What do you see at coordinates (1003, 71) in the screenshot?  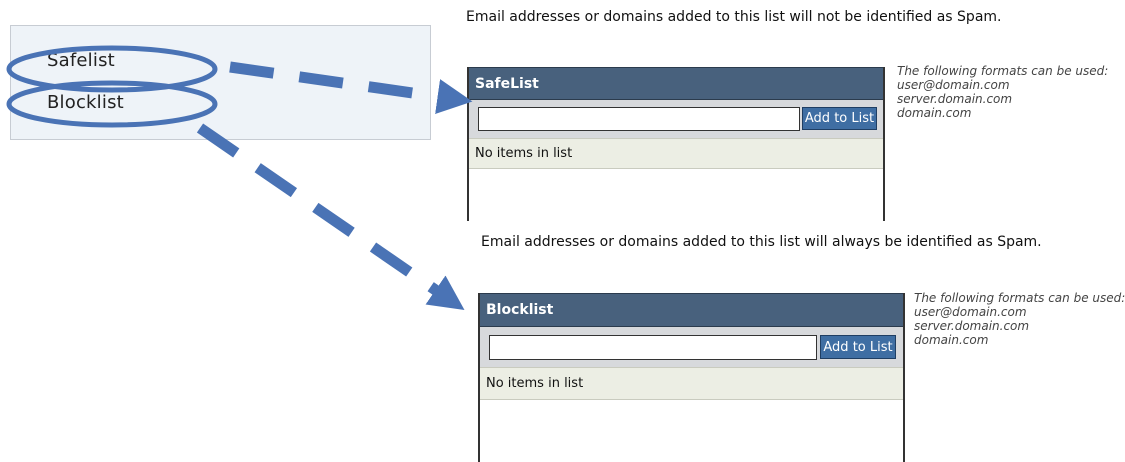 I see `safelist-formats-heading: The following formats can be used:` at bounding box center [1003, 71].